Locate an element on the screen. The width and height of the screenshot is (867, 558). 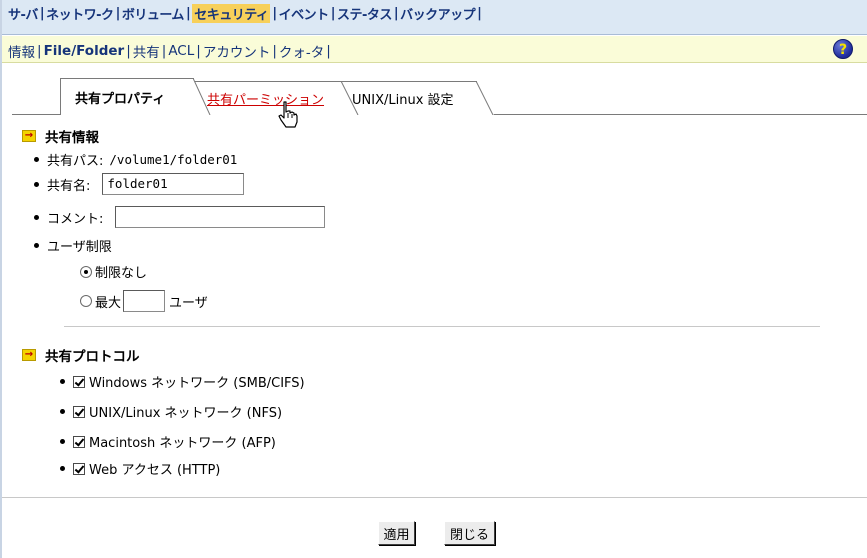
submenu-item-file-folder: File/Folder is located at coordinates (84, 51).